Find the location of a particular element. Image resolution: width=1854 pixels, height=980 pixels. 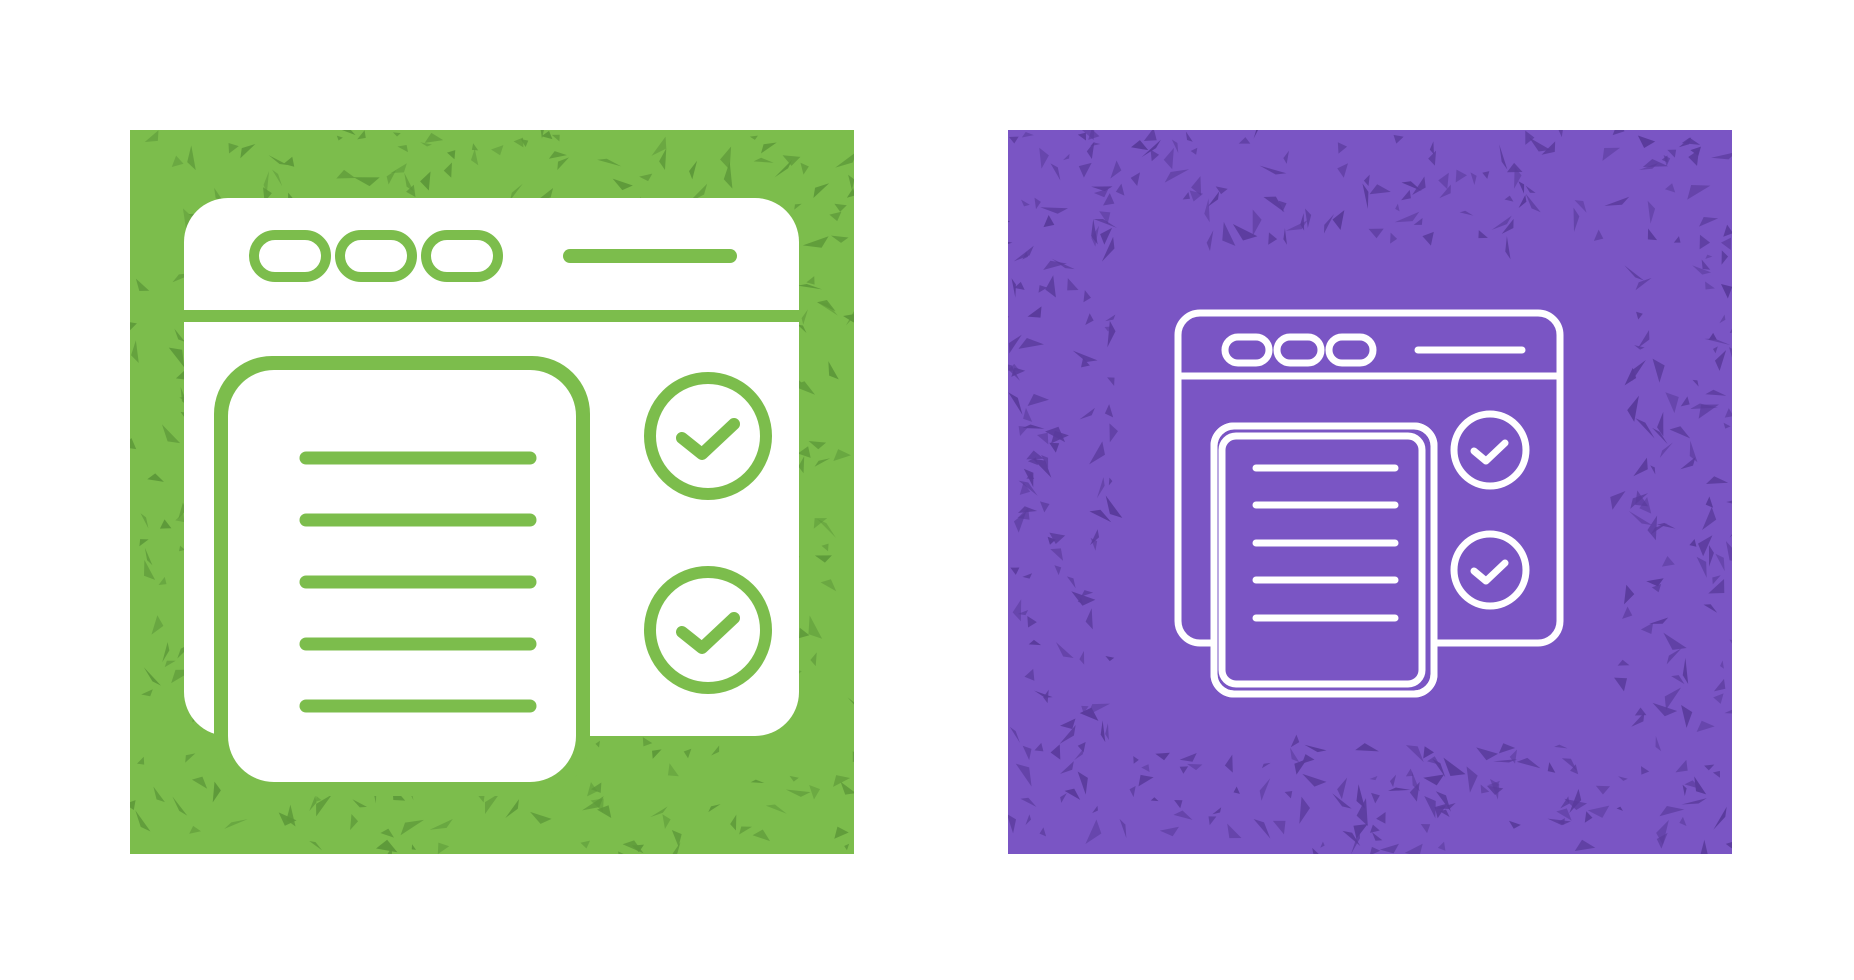

title-bar-separator is located at coordinates (491, 316).